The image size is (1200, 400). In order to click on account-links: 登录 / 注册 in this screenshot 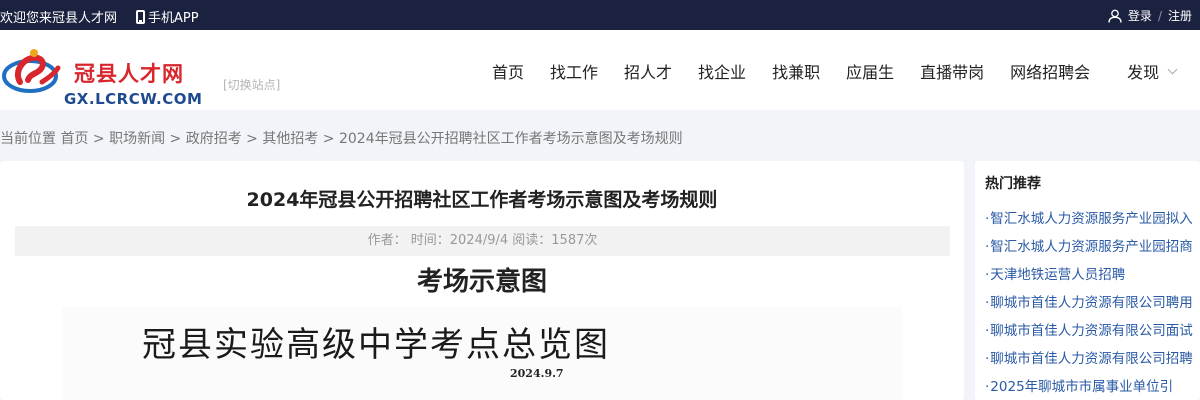, I will do `click(1150, 15)`.